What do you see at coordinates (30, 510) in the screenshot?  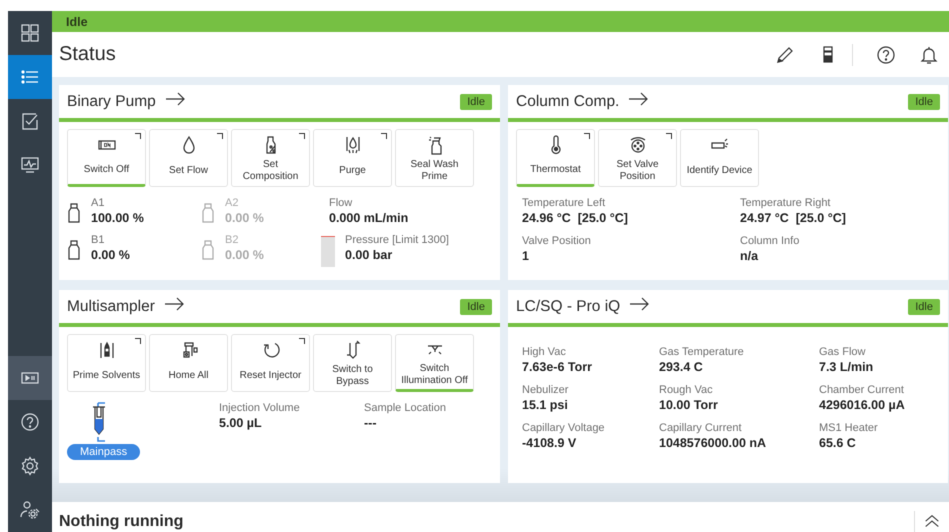 I see `user-settings-icon` at bounding box center [30, 510].